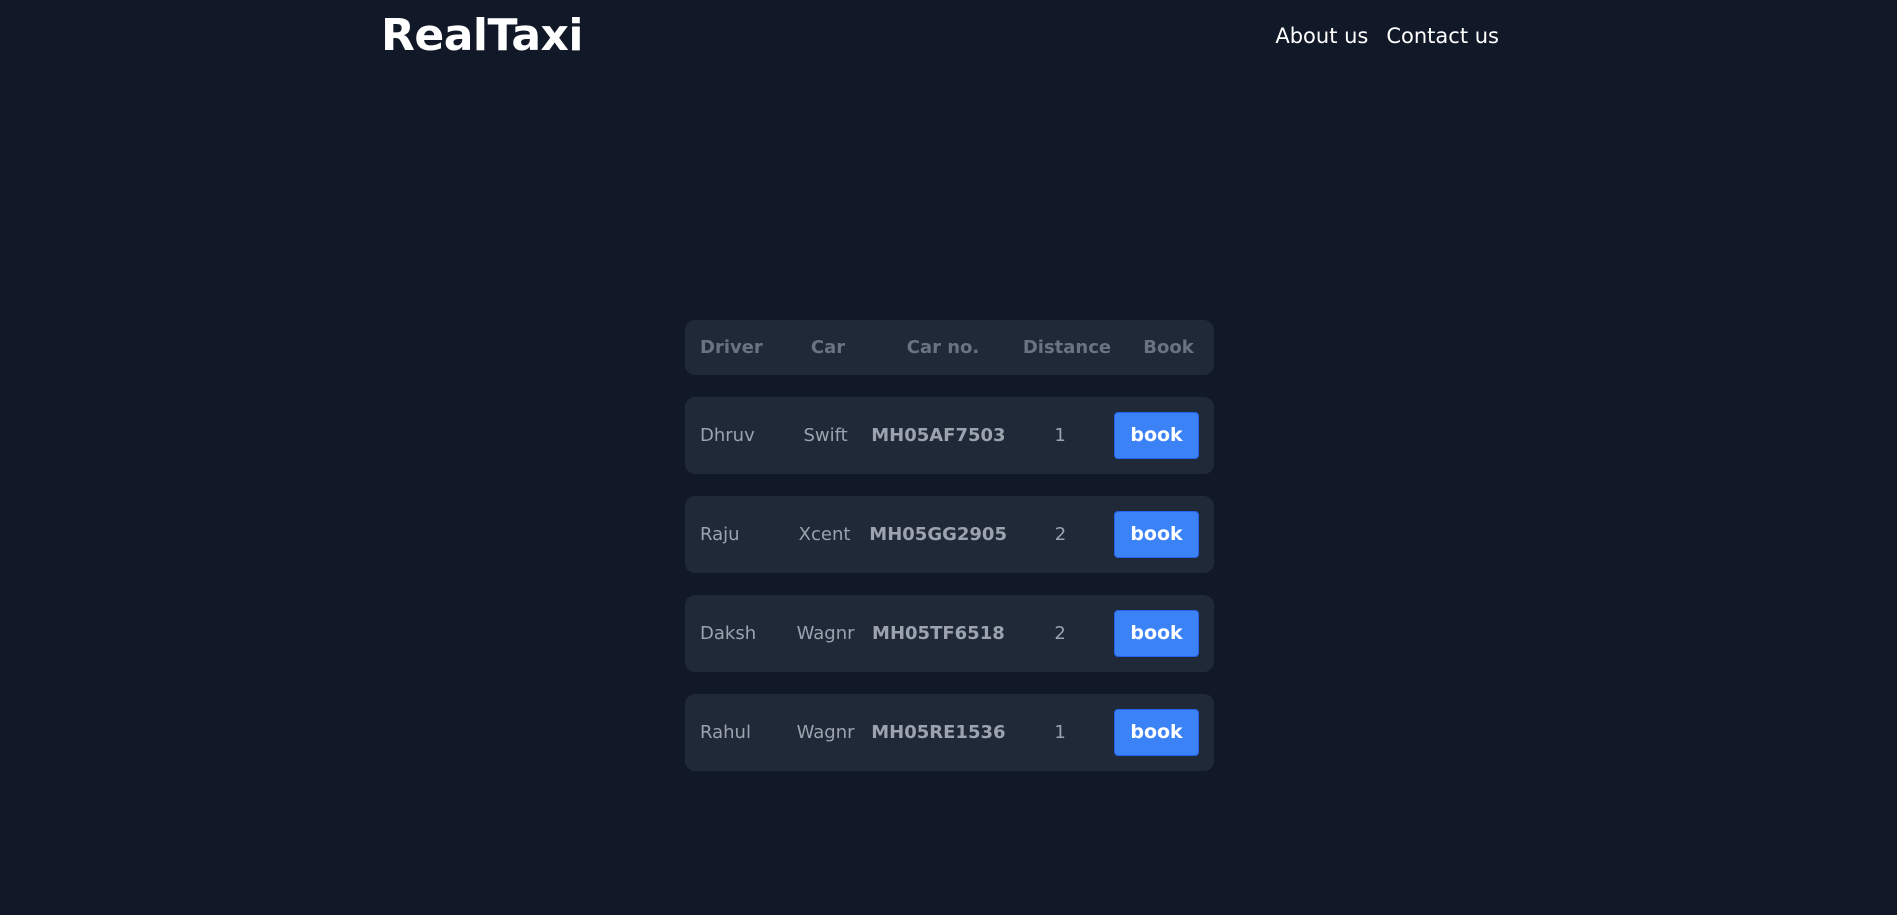 This screenshot has height=915, width=1897. I want to click on car-cell: Xcent, so click(824, 534).